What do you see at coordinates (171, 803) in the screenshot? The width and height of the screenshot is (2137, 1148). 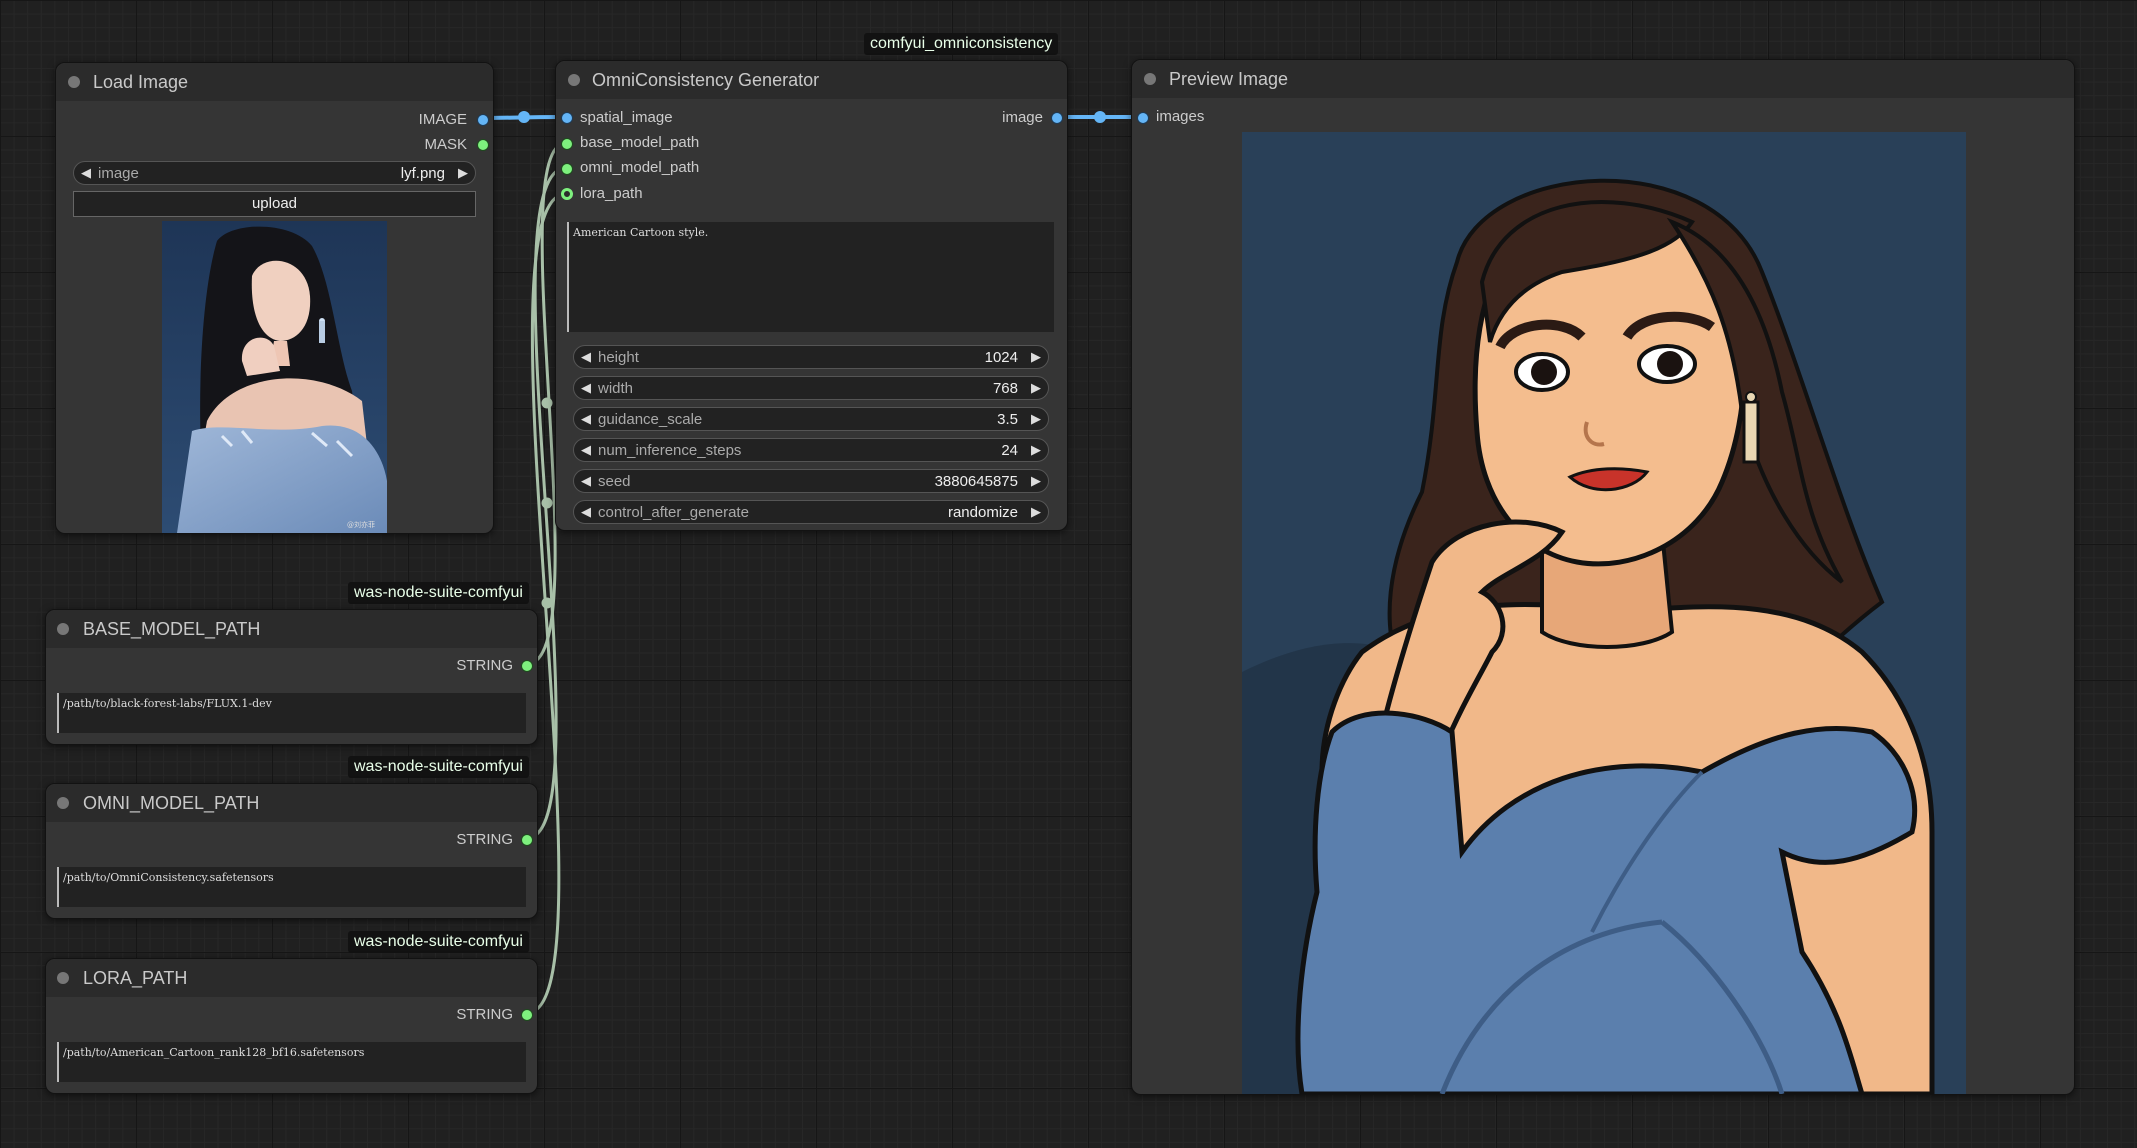 I see `node-title: OMNI_MODEL_PATH` at bounding box center [171, 803].